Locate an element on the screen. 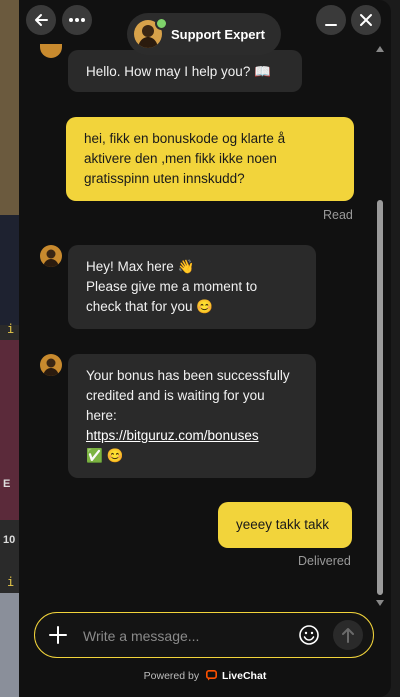 This screenshot has height=697, width=400. message-emoji: ✅ 😊 is located at coordinates (105, 455).